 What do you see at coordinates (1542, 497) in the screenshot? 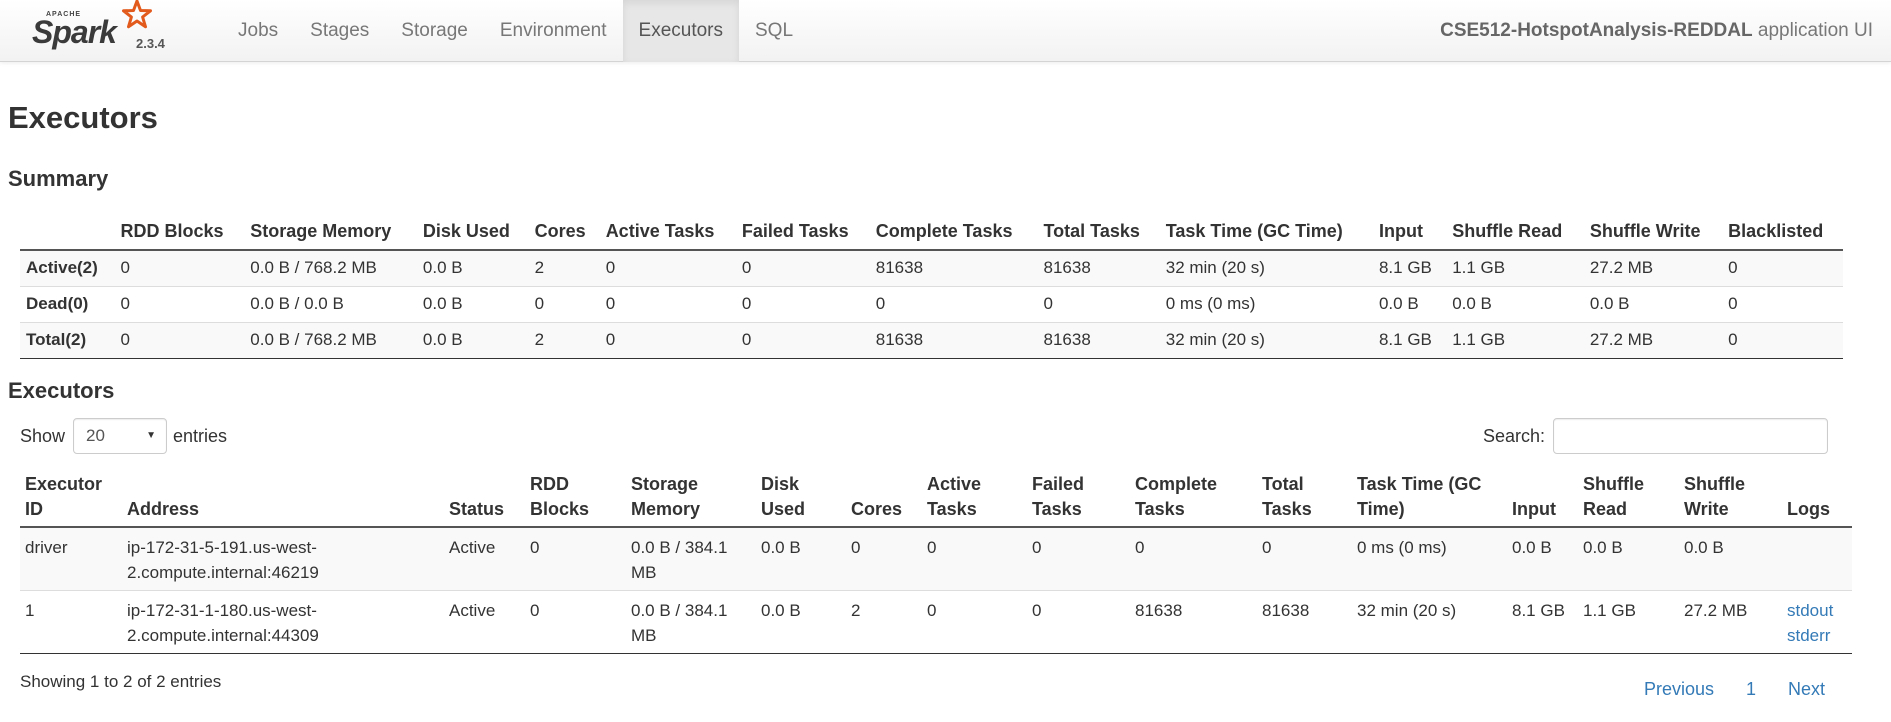
I see `col-header-input: Input` at bounding box center [1542, 497].